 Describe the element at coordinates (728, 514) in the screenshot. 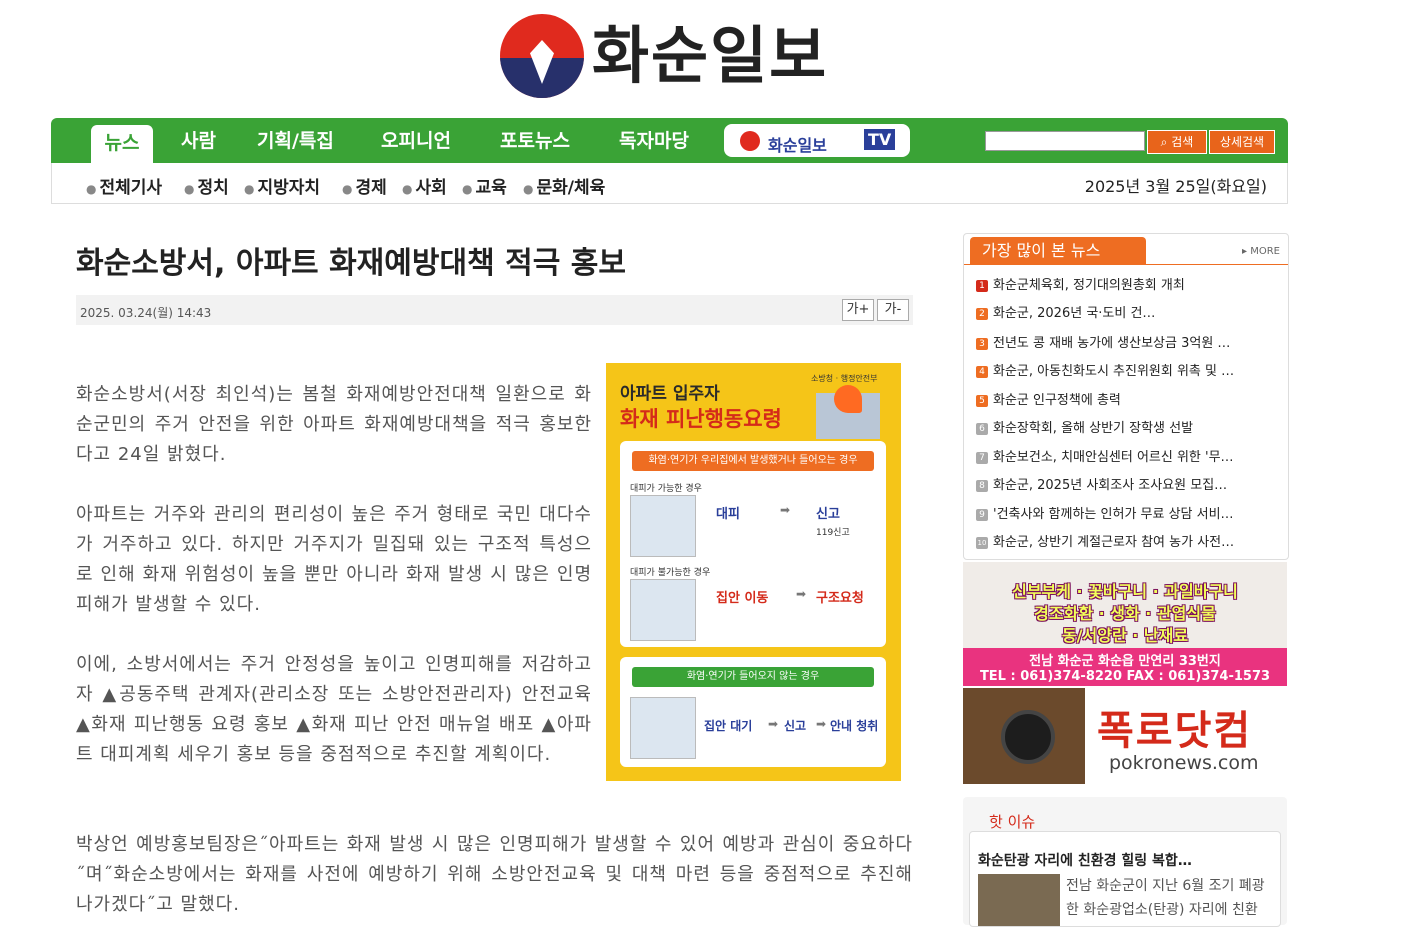

I see `poster-act-evacuate: 대피` at that location.